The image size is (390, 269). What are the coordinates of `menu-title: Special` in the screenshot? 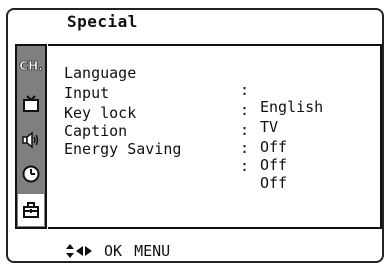 It's located at (102, 21).